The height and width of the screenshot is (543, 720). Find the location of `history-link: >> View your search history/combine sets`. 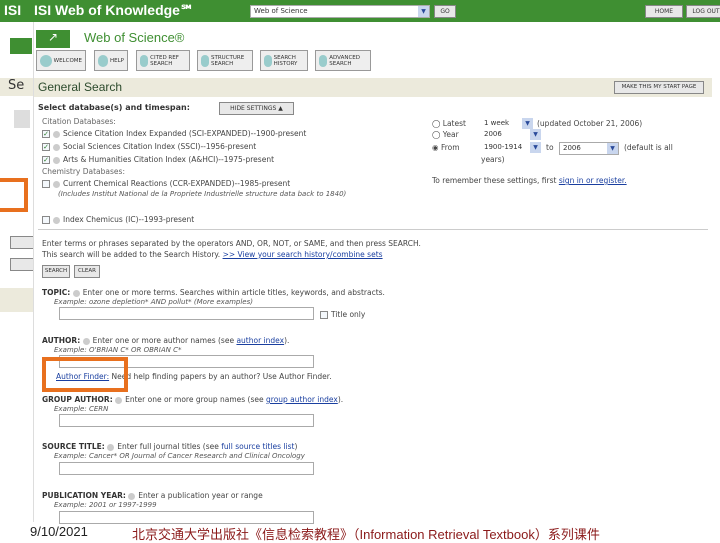

history-link: >> View your search history/combine sets is located at coordinates (303, 254).